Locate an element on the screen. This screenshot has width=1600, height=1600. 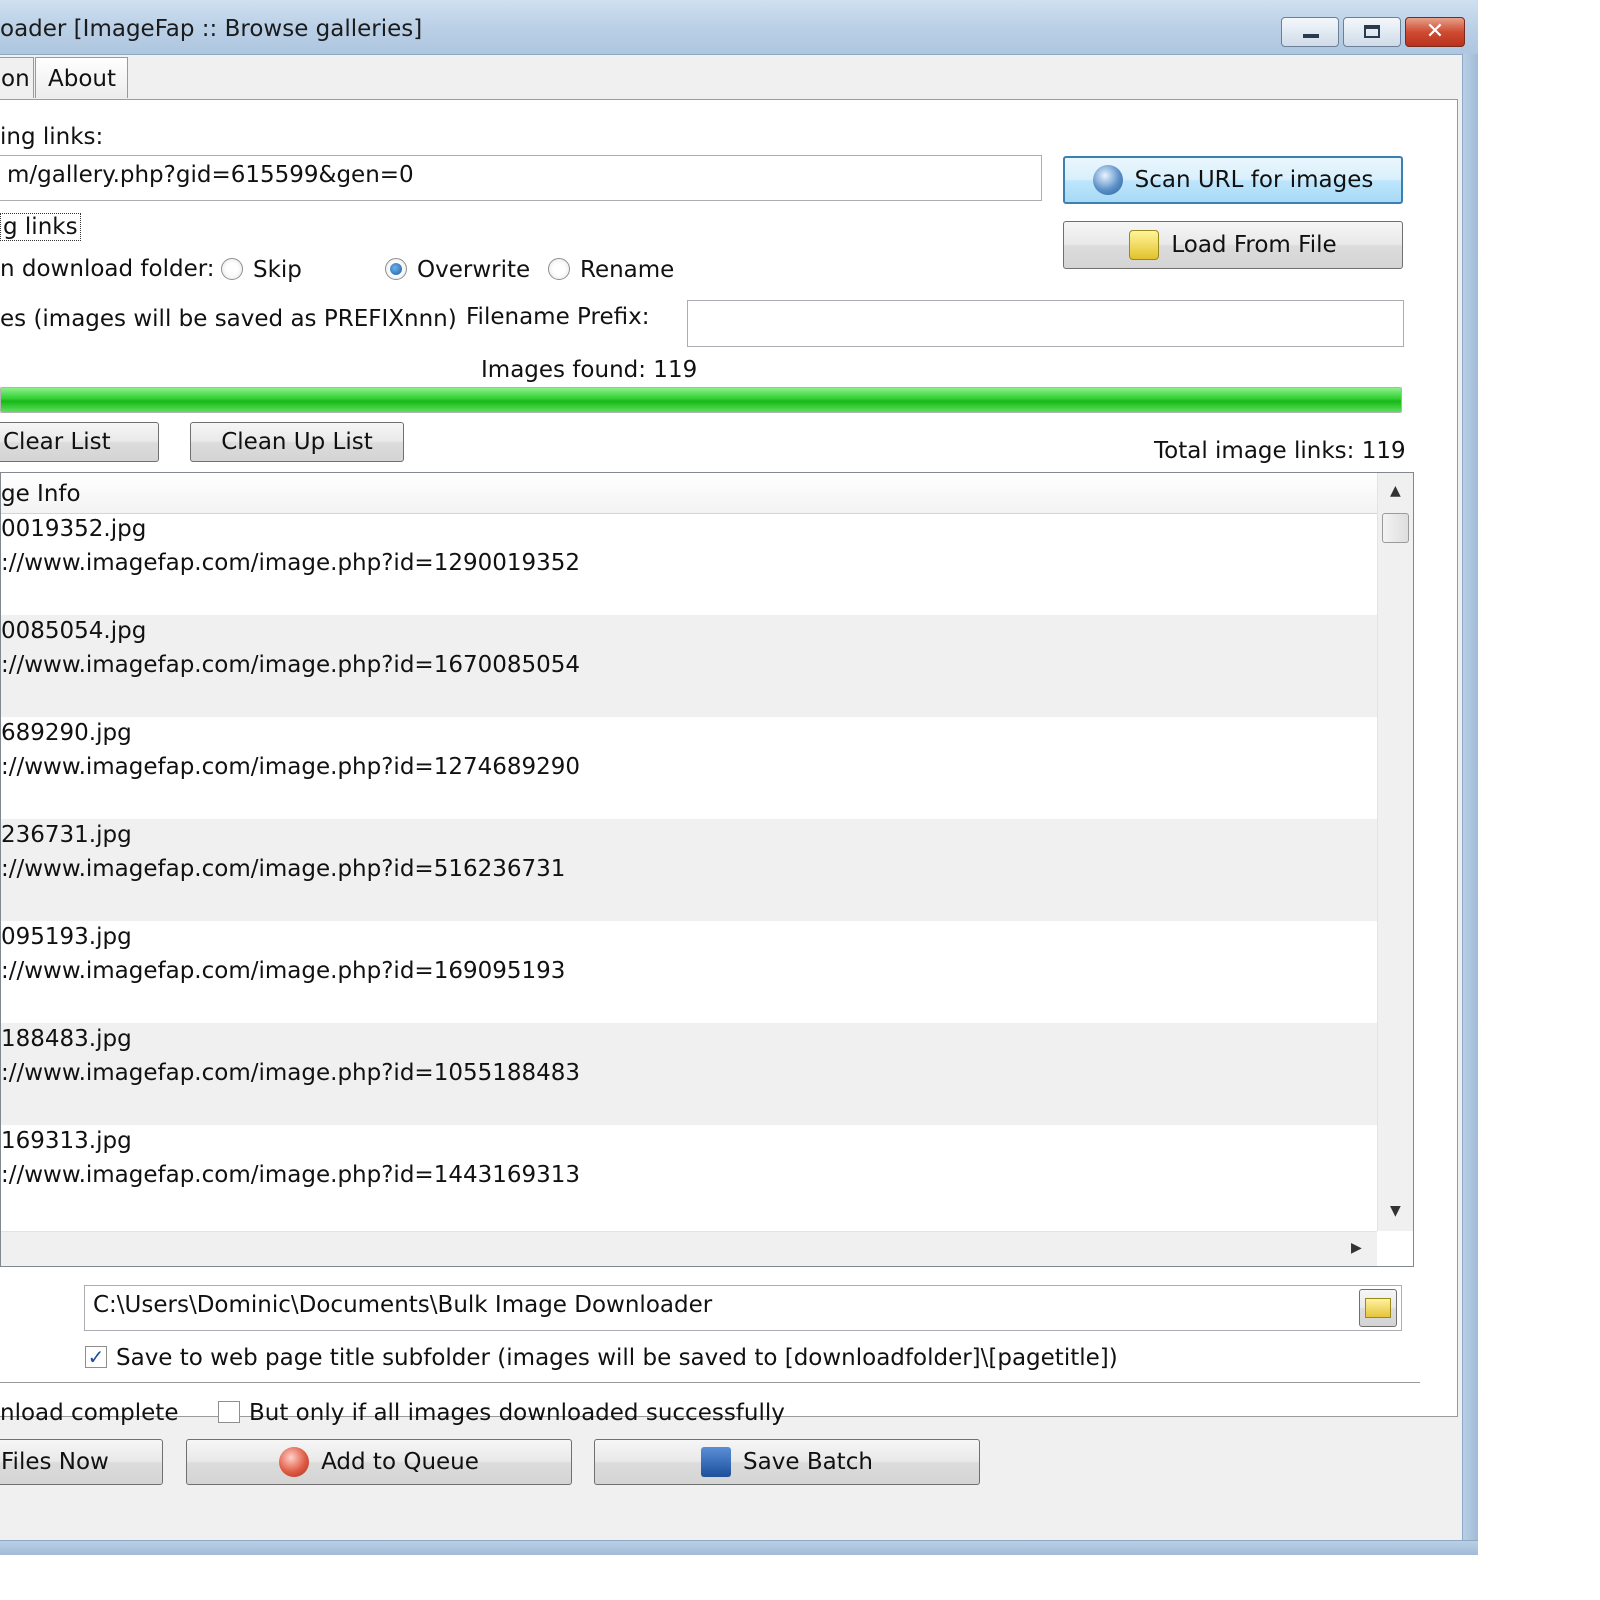
maximize-icon is located at coordinates (1372, 31).